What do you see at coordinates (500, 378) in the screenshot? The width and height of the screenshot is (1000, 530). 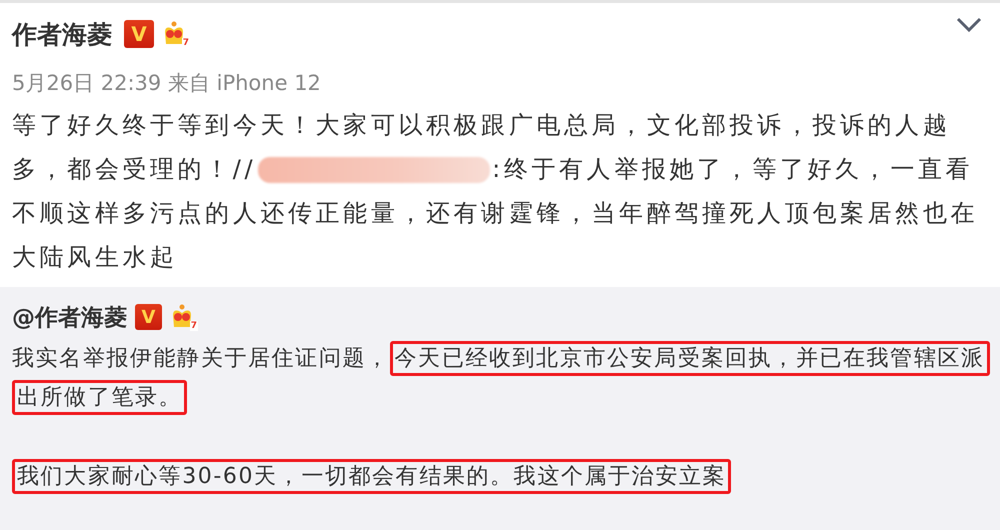 I see `repost-text: 我实名举报伊能静关于居住证问题， 今天已经收到北京市公安局受案回执，并已在我管辖区派出所做了笔录。` at bounding box center [500, 378].